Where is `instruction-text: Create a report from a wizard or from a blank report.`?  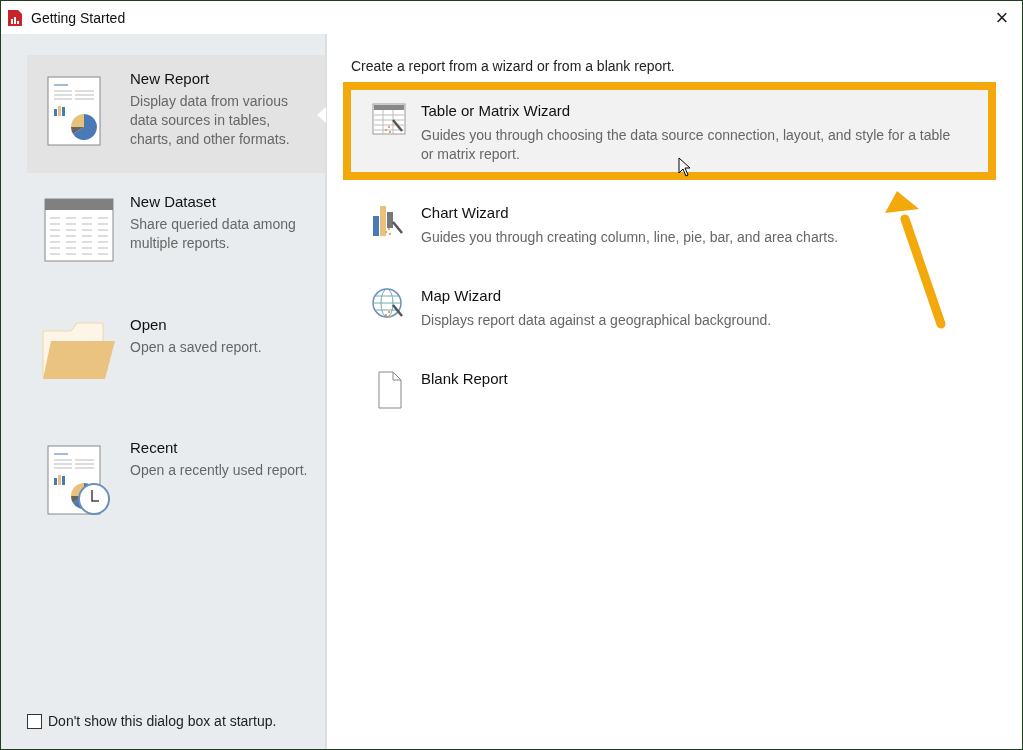
instruction-text: Create a report from a wizard or from a blank report. is located at coordinates (513, 66).